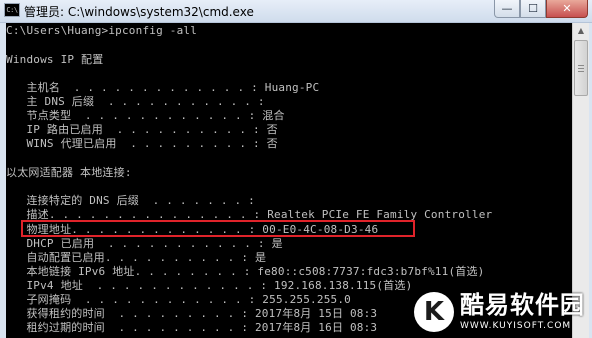 The height and width of the screenshot is (338, 592). Describe the element at coordinates (516, 326) in the screenshot. I see `watermark-url: WWW.KUYISOFT.COM` at that location.